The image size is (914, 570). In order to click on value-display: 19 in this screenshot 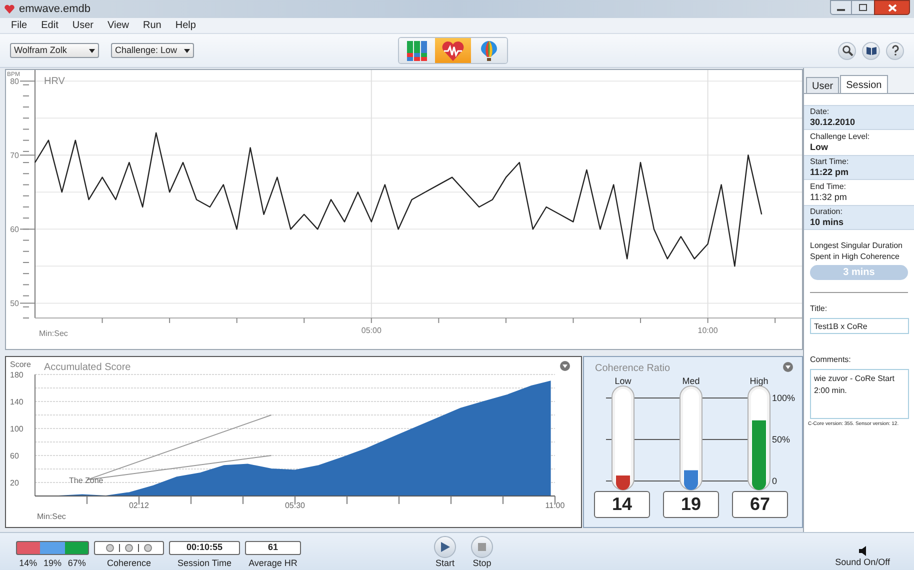, I will do `click(691, 504)`.